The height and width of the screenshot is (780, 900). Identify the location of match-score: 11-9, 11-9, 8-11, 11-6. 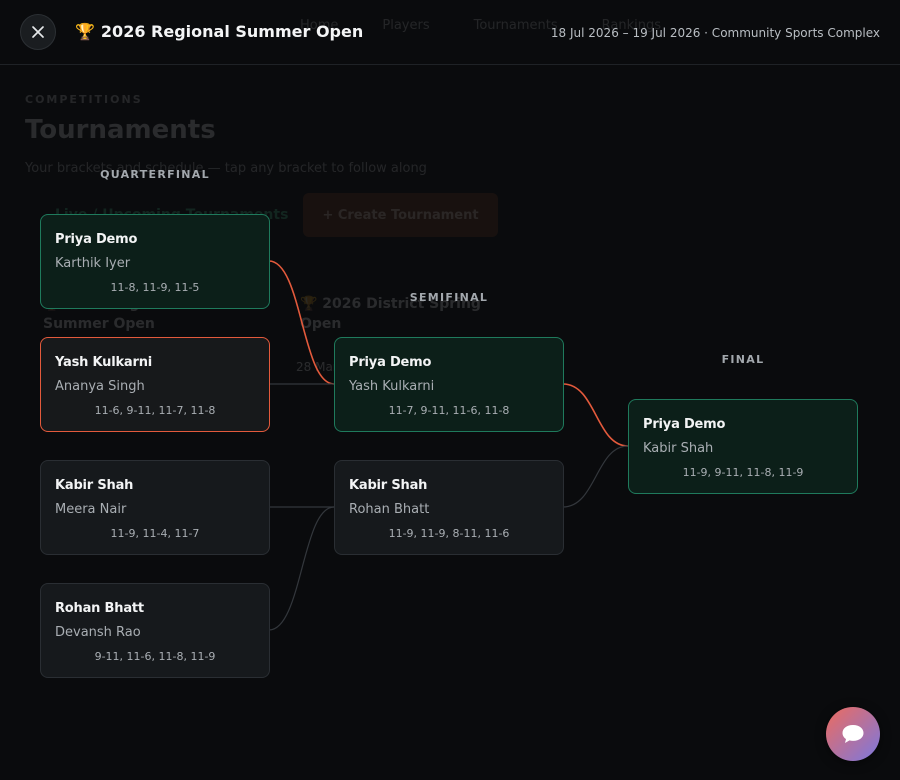
(449, 533).